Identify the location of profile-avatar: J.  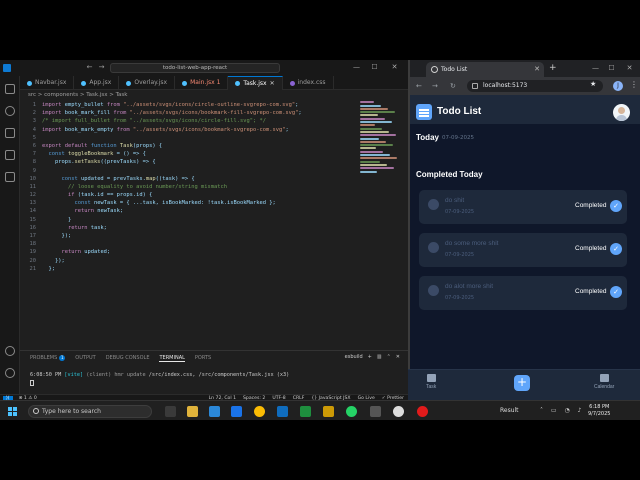
(618, 86).